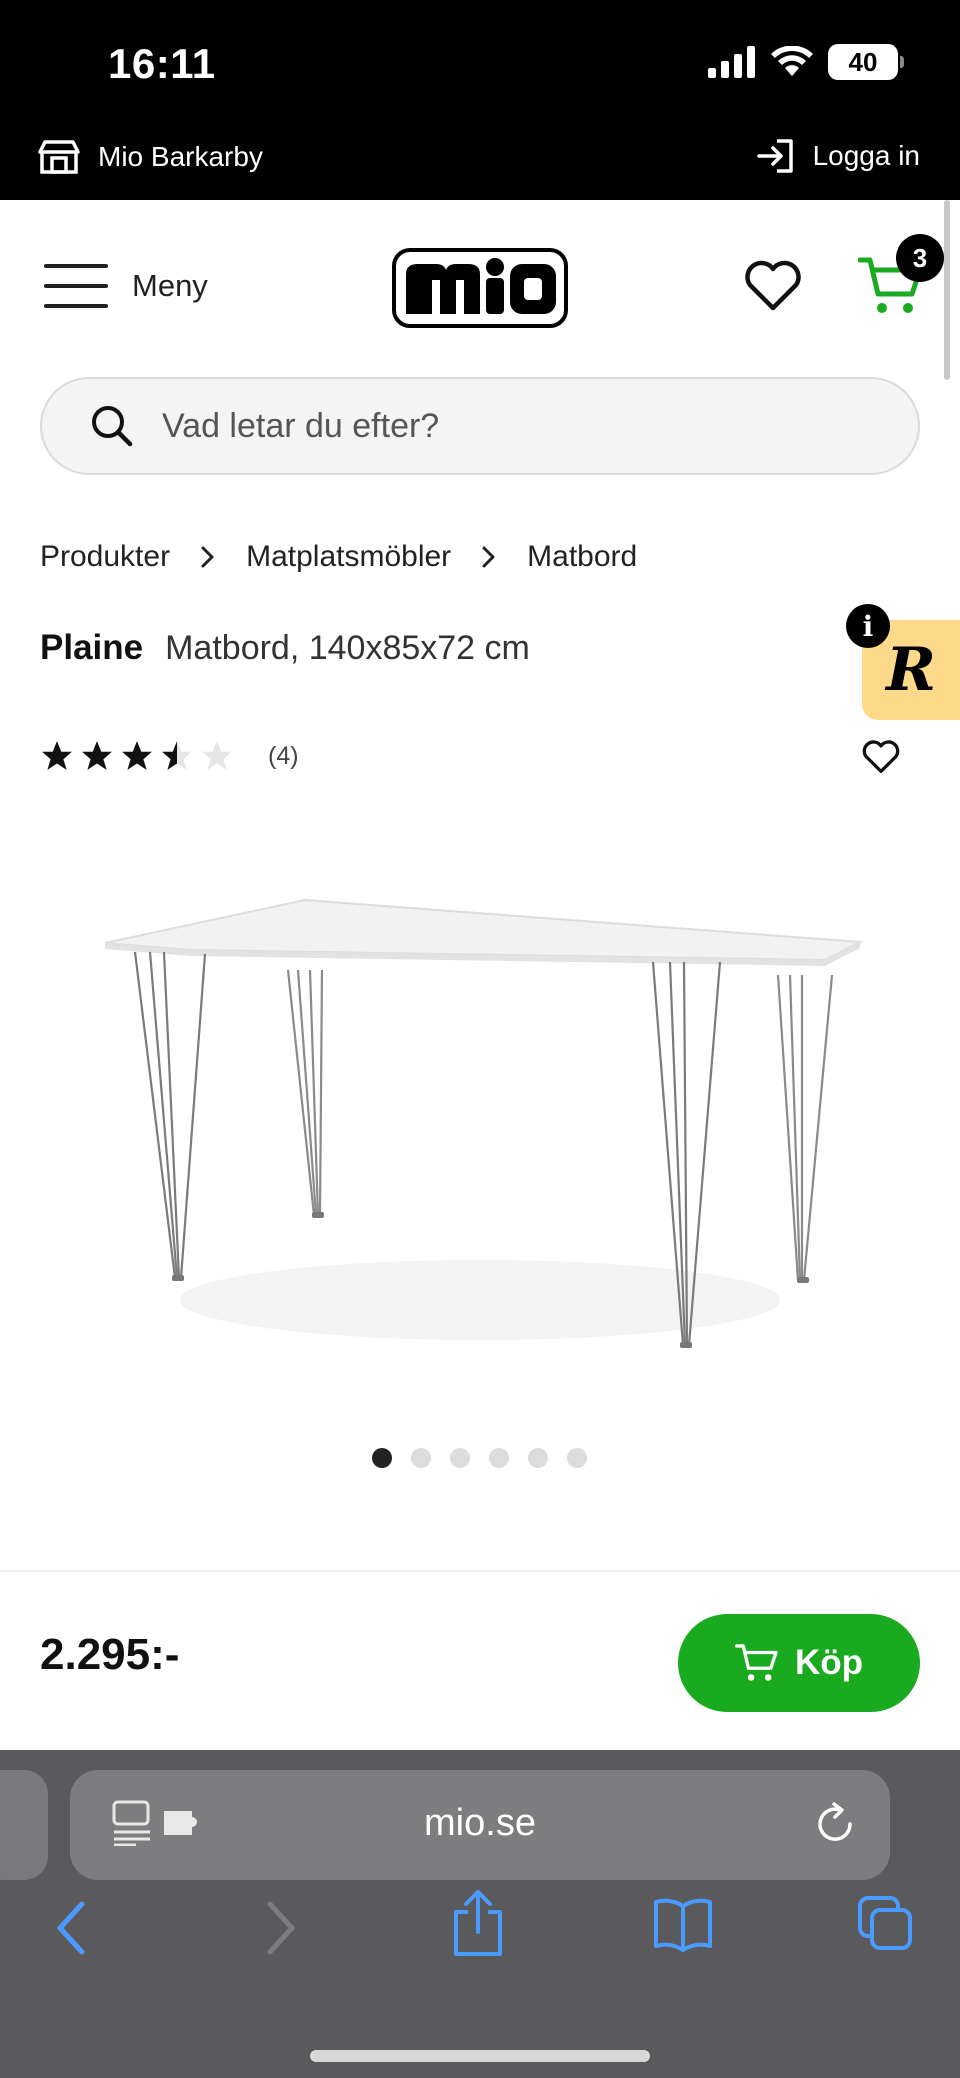 The height and width of the screenshot is (2078, 960). I want to click on status-icons: 40, so click(806, 62).